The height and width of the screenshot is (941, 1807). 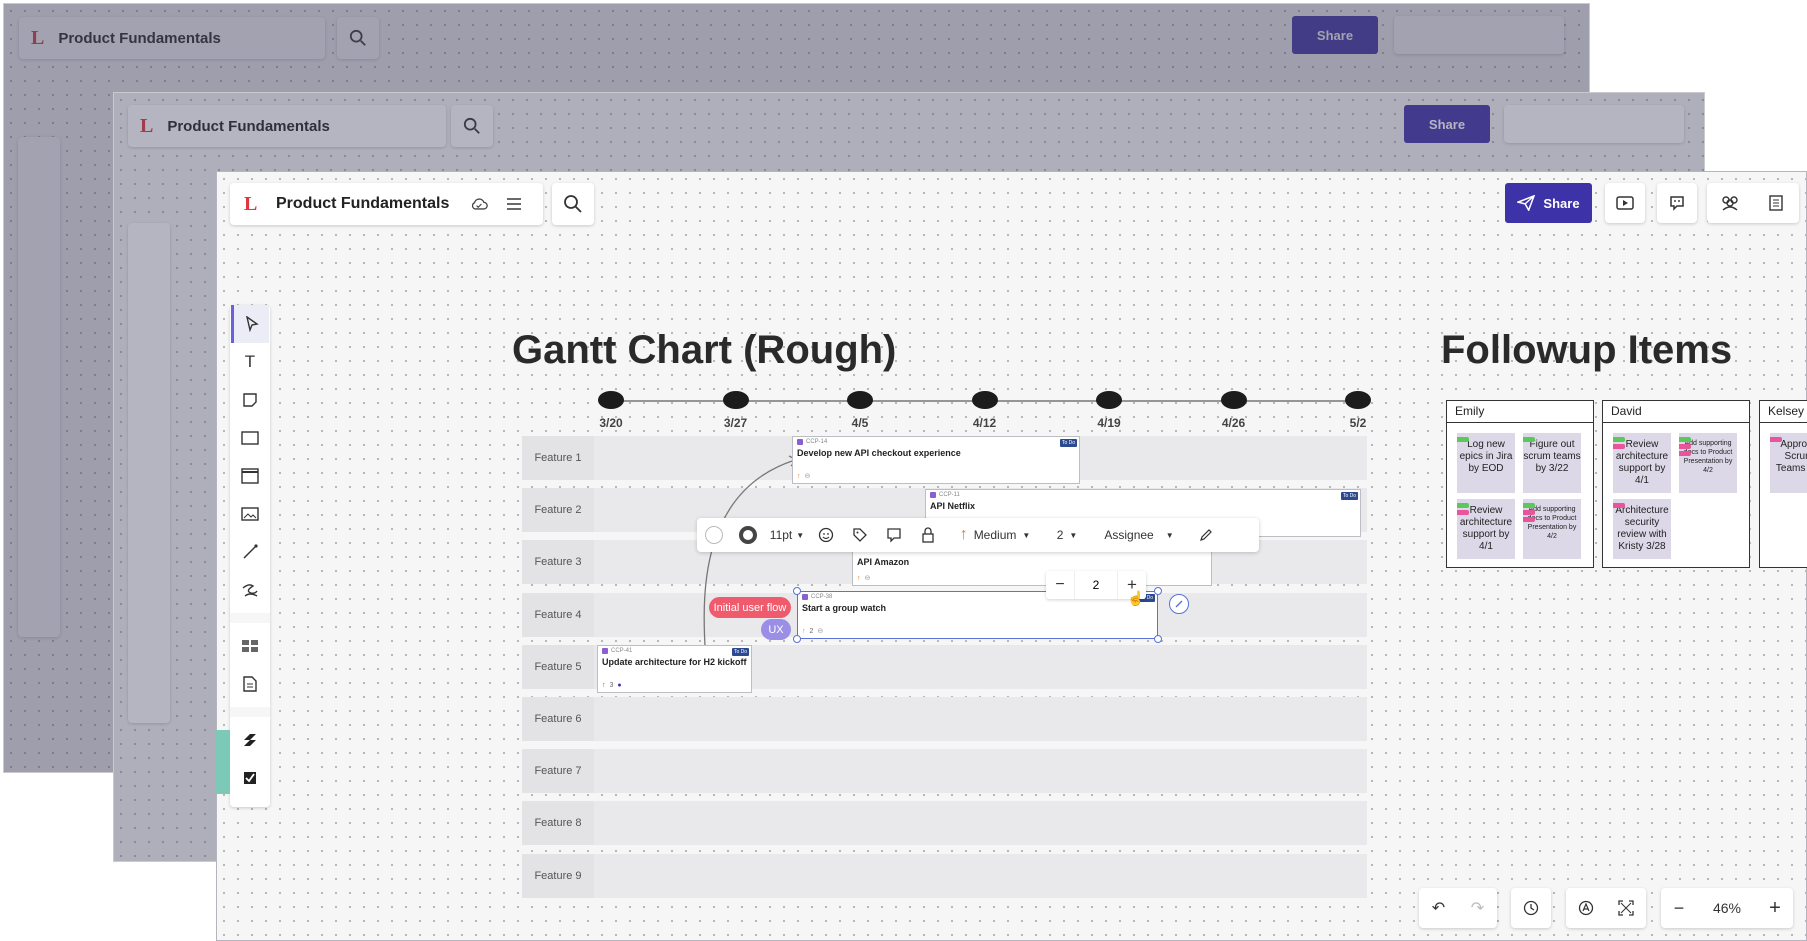 What do you see at coordinates (1139, 535) in the screenshot?
I see `assignee-select: Assignee ▼` at bounding box center [1139, 535].